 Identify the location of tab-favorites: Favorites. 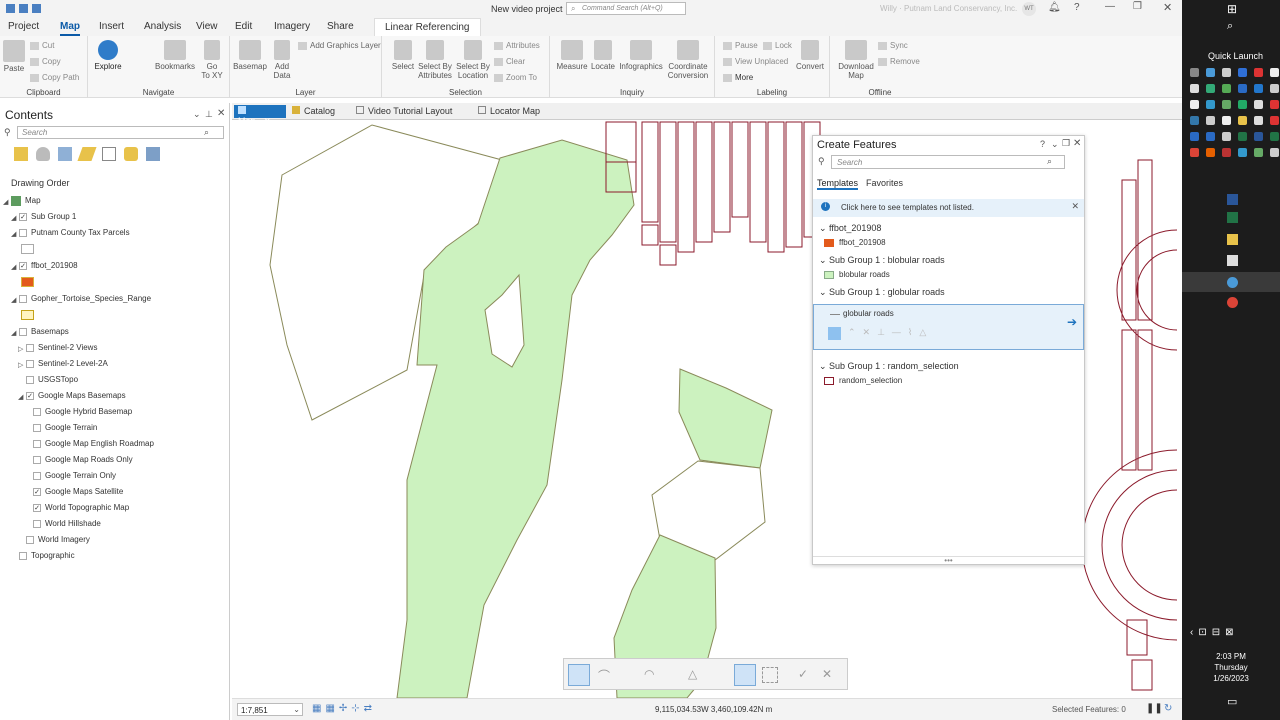
(884, 183).